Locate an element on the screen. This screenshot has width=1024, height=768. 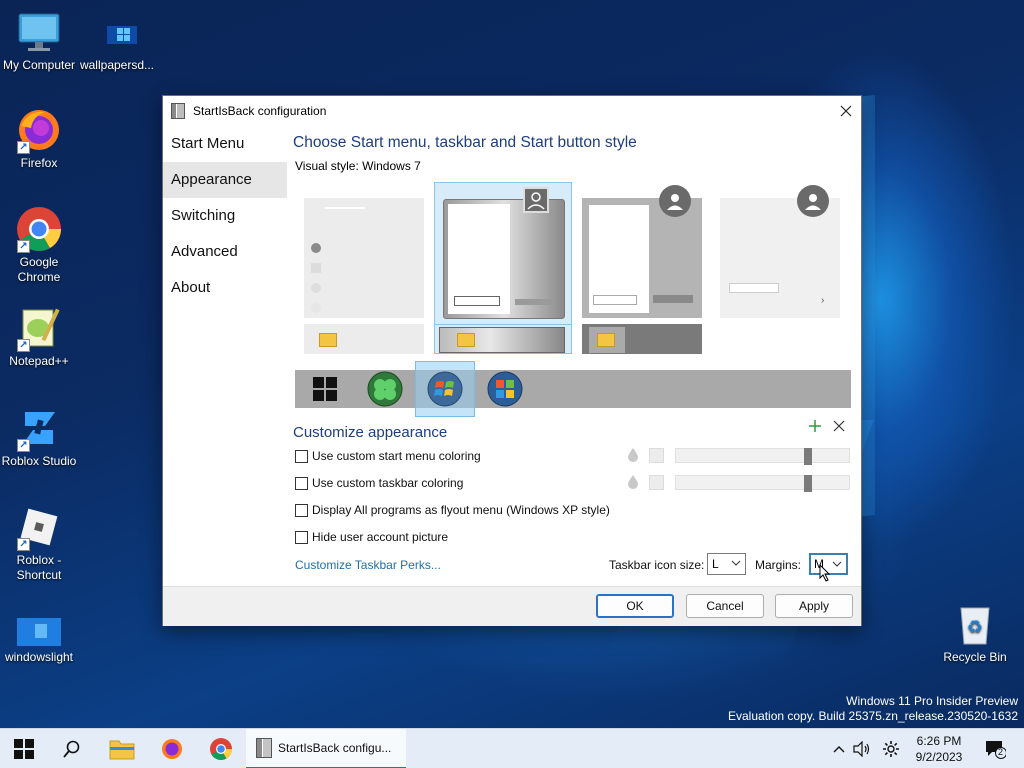
search-button is located at coordinates (72, 748).